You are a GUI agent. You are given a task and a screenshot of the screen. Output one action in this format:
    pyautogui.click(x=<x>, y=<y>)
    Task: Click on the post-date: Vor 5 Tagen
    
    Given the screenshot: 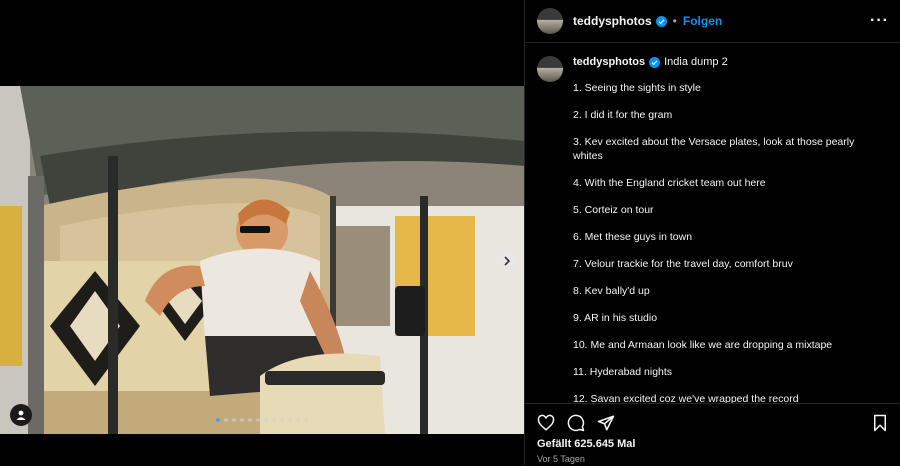 What is the action you would take?
    pyautogui.click(x=561, y=459)
    